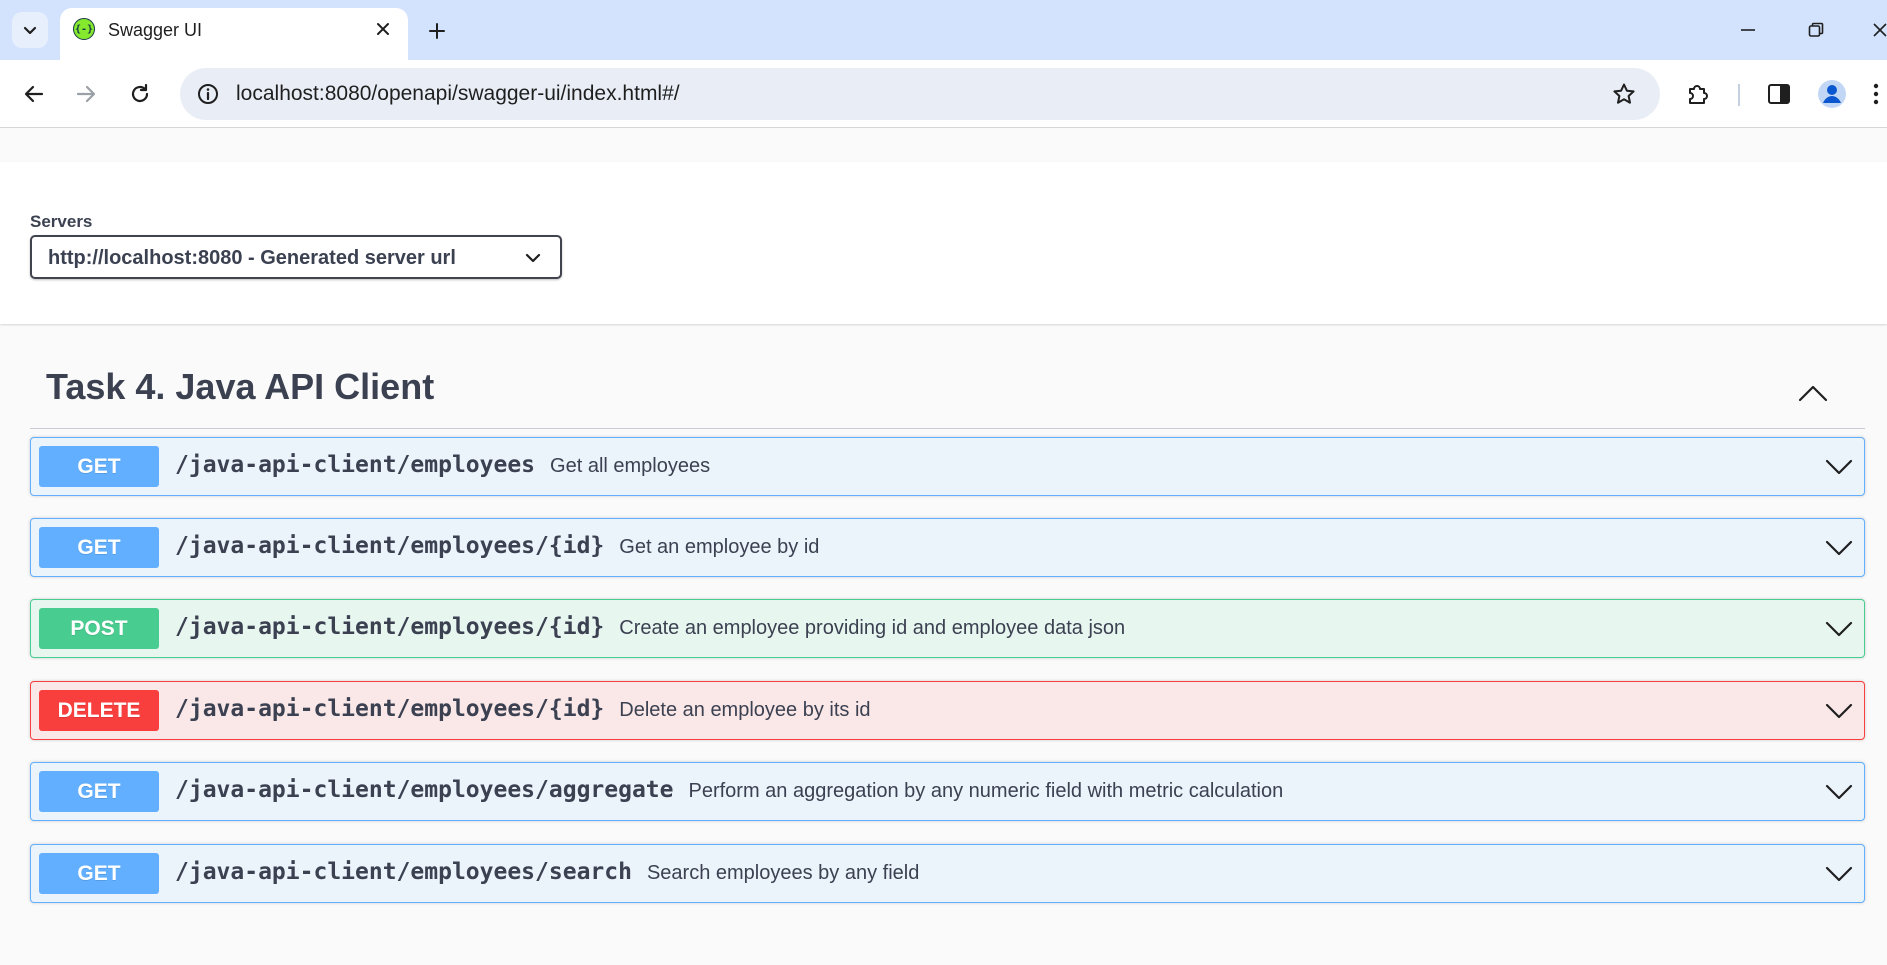  I want to click on back-arrow-icon, so click(34, 94).